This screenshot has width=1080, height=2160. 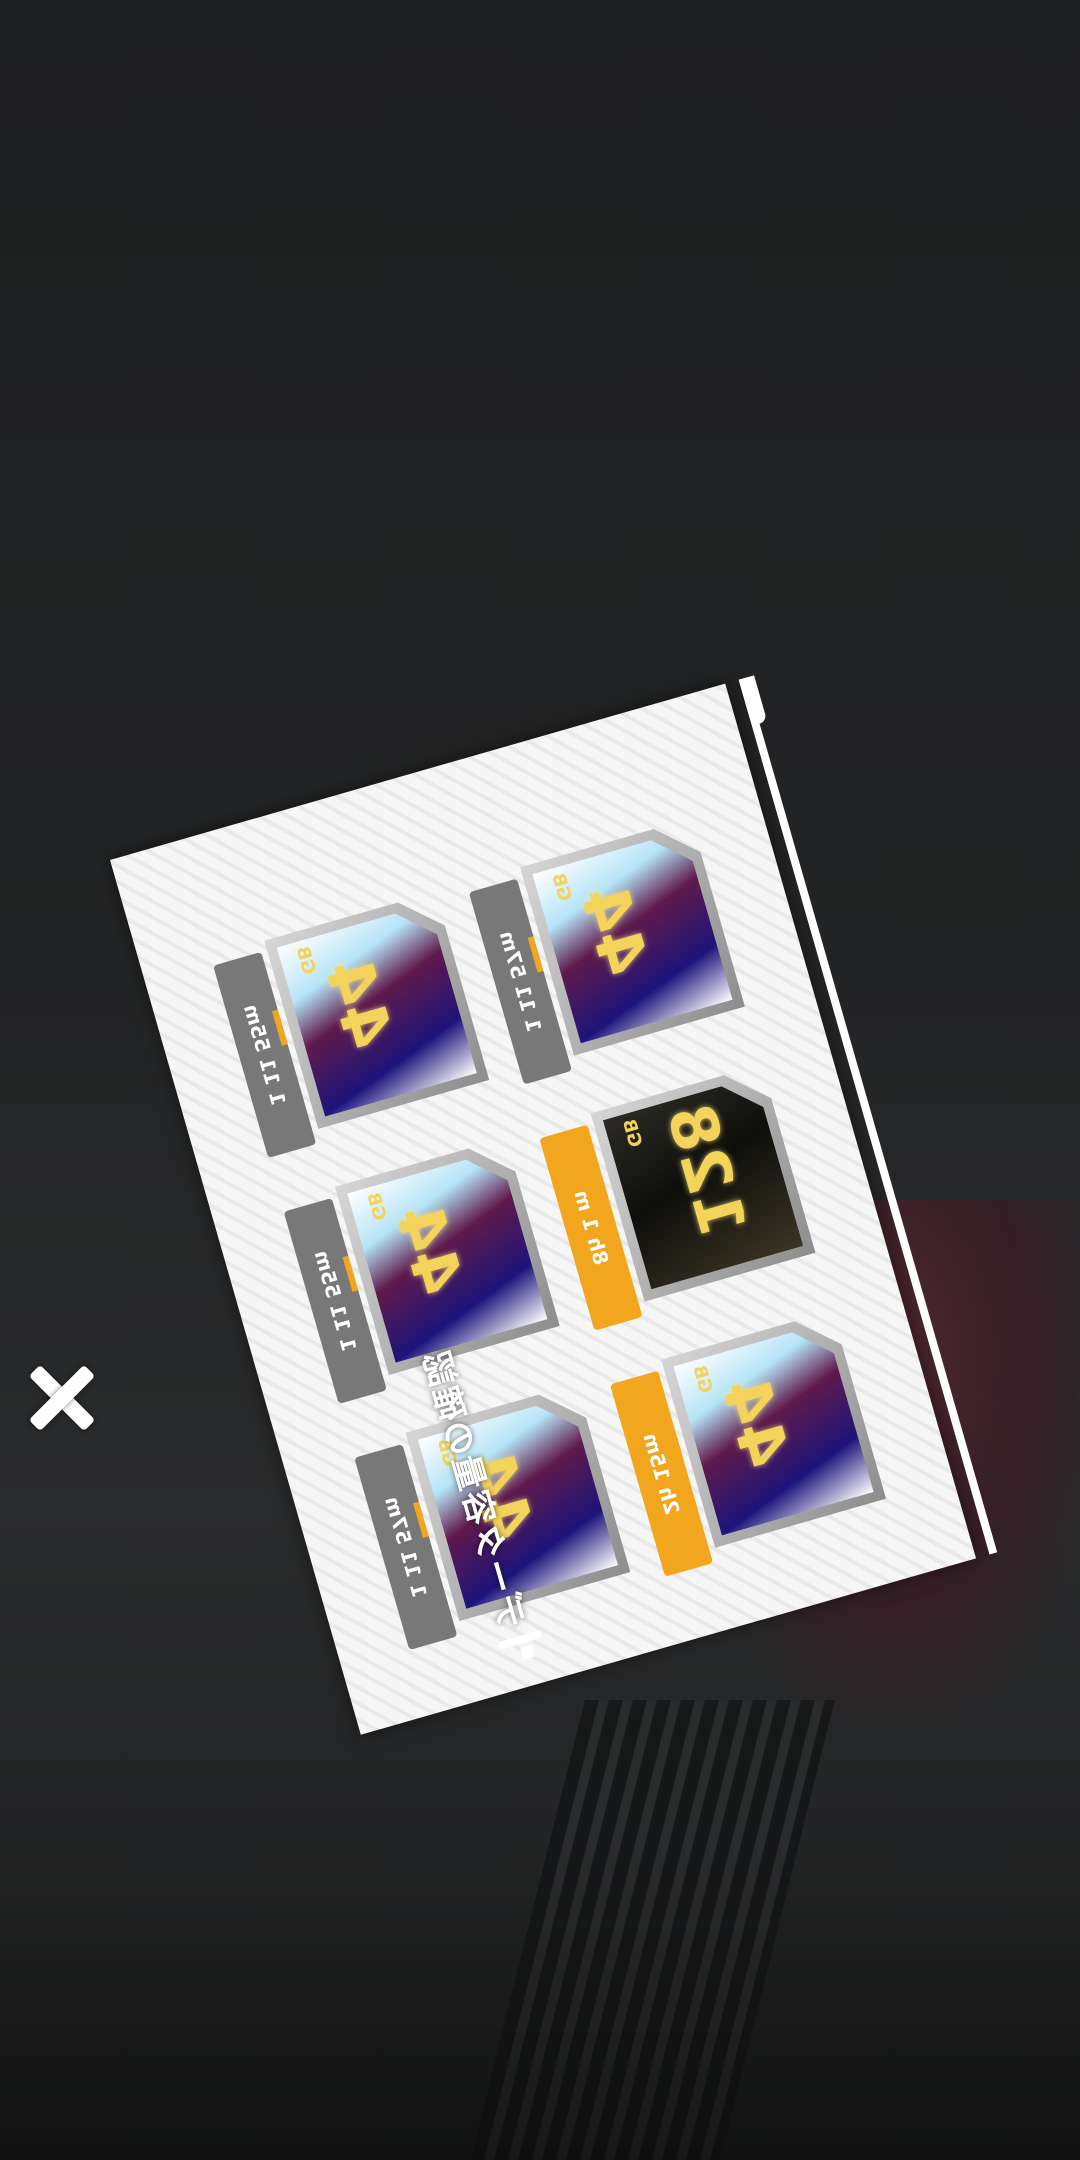 What do you see at coordinates (540, 2005) in the screenshot?
I see `background-floor` at bounding box center [540, 2005].